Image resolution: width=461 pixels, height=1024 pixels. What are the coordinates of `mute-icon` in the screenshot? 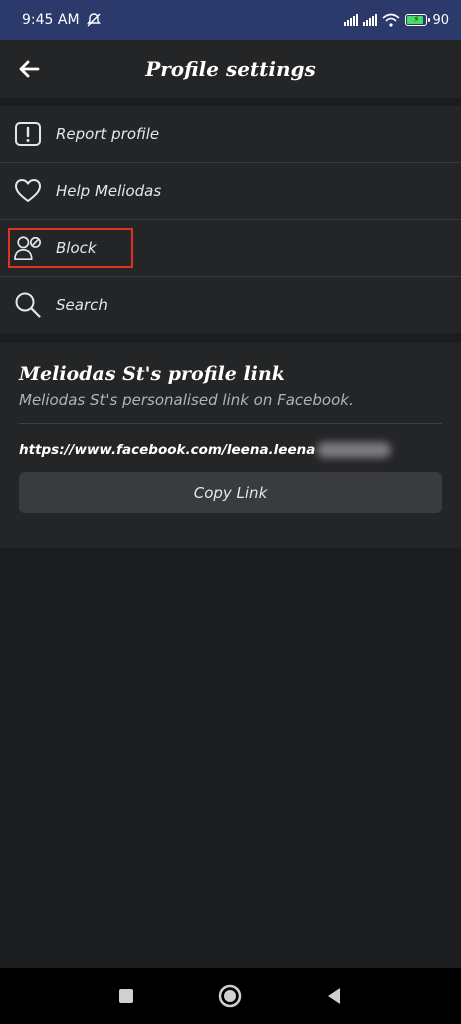 It's located at (93, 20).